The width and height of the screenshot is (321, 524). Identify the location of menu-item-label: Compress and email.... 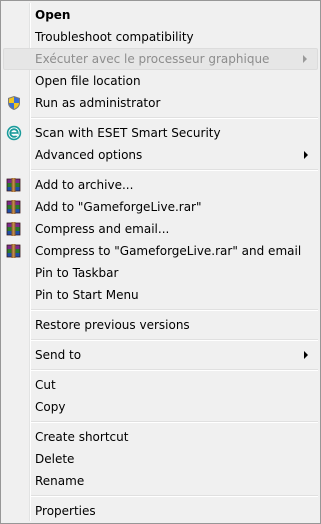
(102, 229).